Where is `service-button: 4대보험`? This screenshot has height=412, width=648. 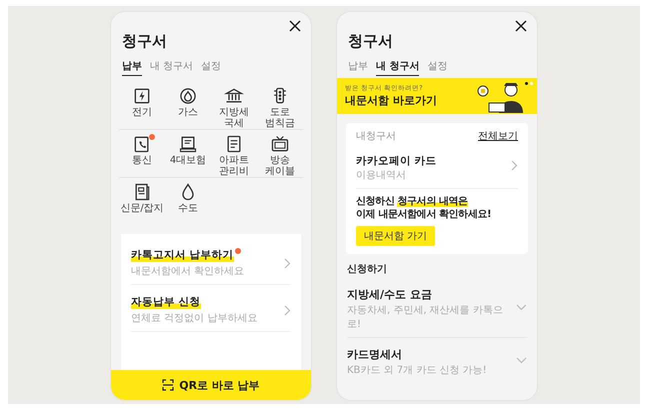 service-button: 4대보험 is located at coordinates (188, 156).